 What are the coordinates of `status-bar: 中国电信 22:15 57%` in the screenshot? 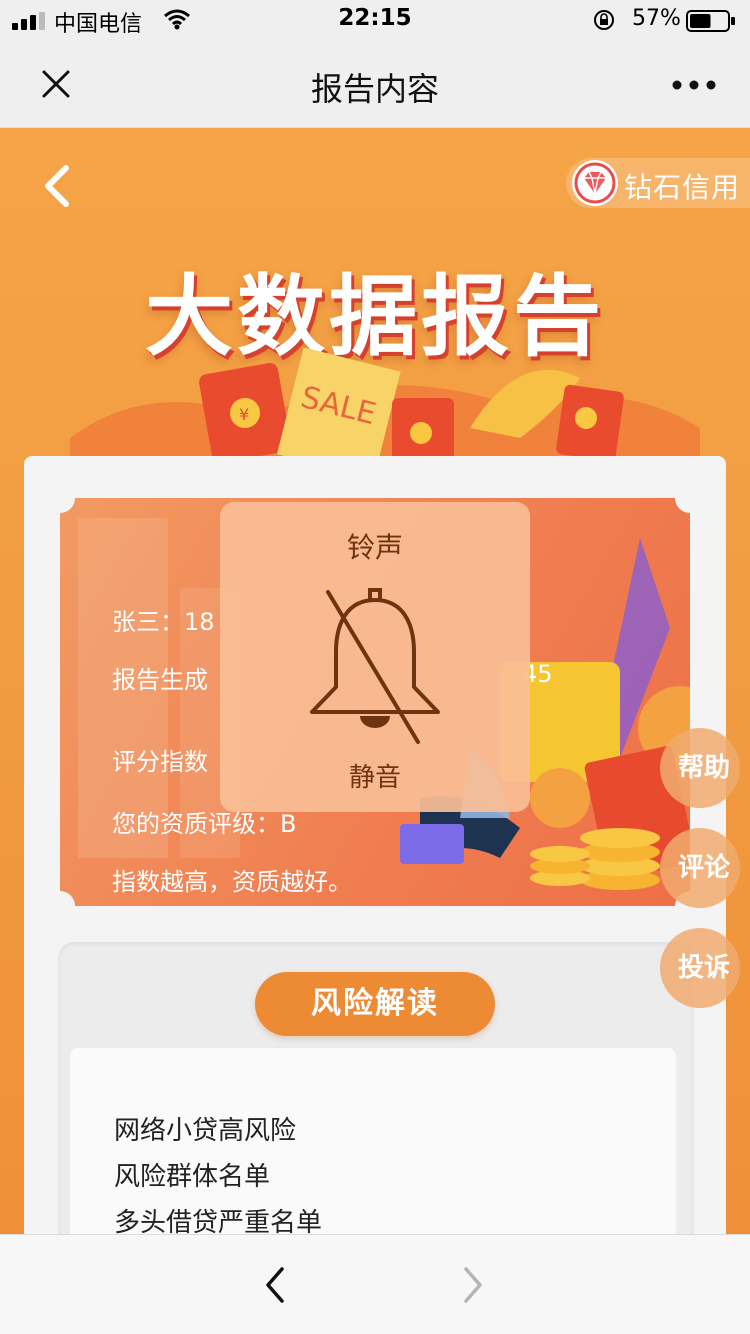 It's located at (375, 20).